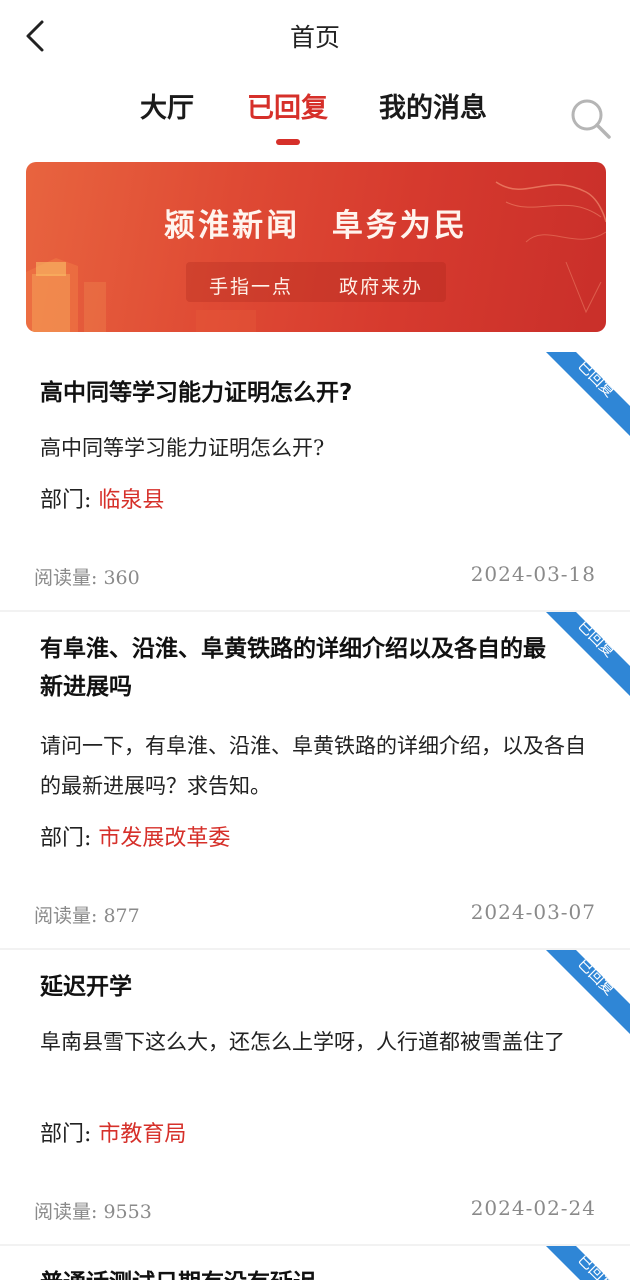 This screenshot has width=630, height=1280. What do you see at coordinates (142, 1134) in the screenshot?
I see `department-name: 市教育局` at bounding box center [142, 1134].